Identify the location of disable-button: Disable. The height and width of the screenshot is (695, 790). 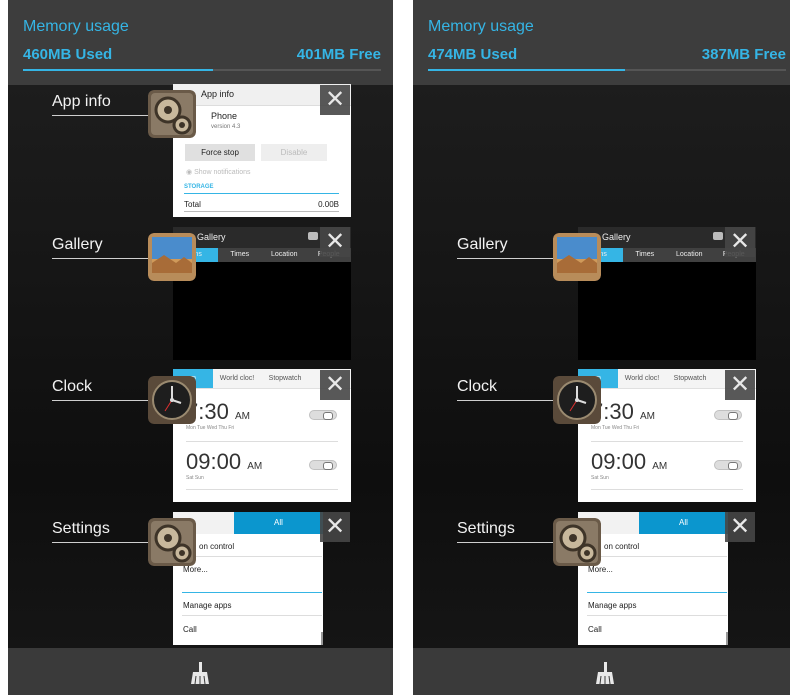
(294, 152).